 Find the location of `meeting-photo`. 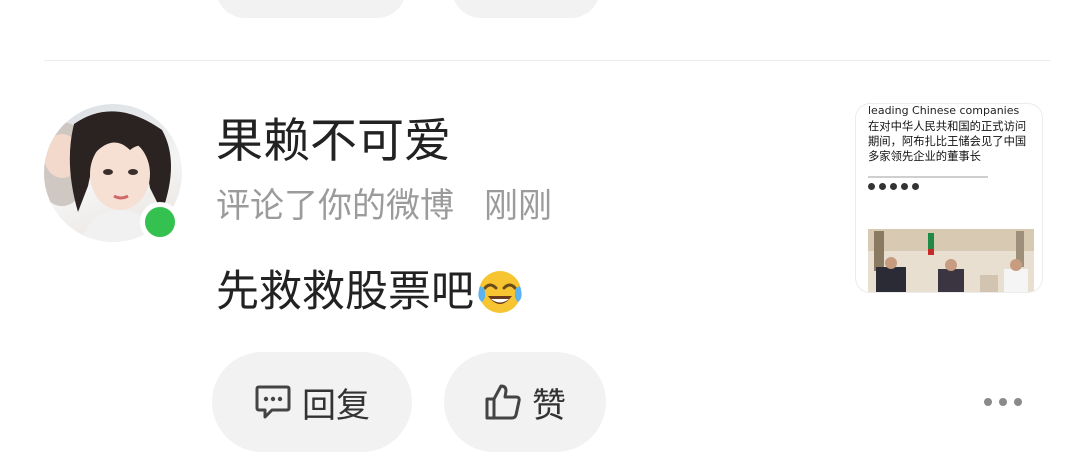

meeting-photo is located at coordinates (951, 260).